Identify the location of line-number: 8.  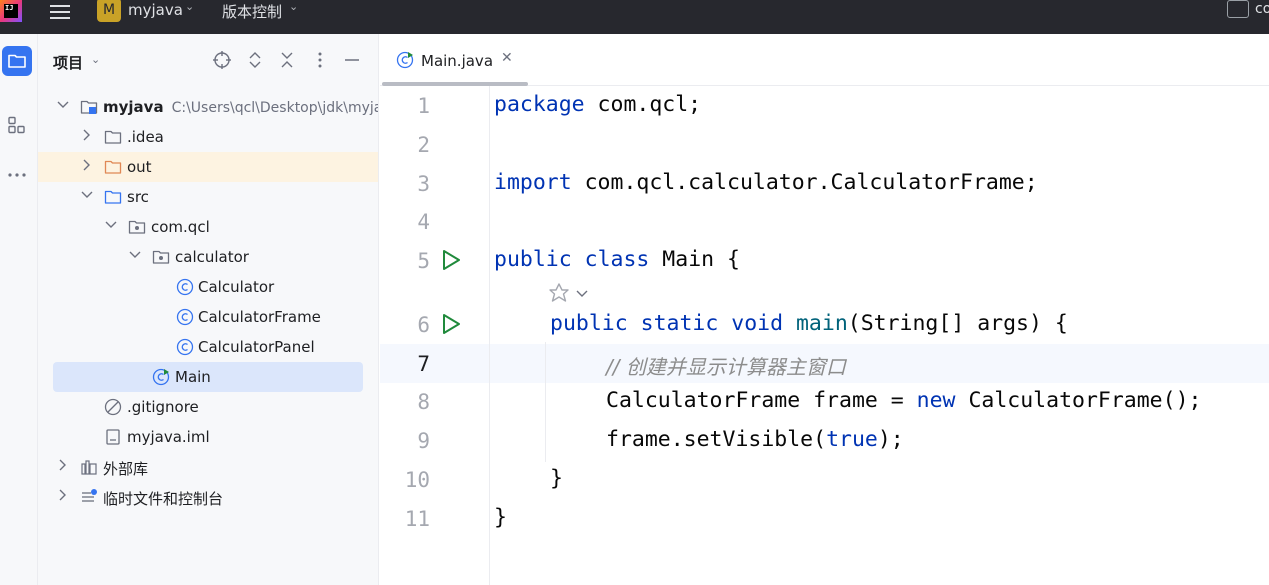
(405, 402).